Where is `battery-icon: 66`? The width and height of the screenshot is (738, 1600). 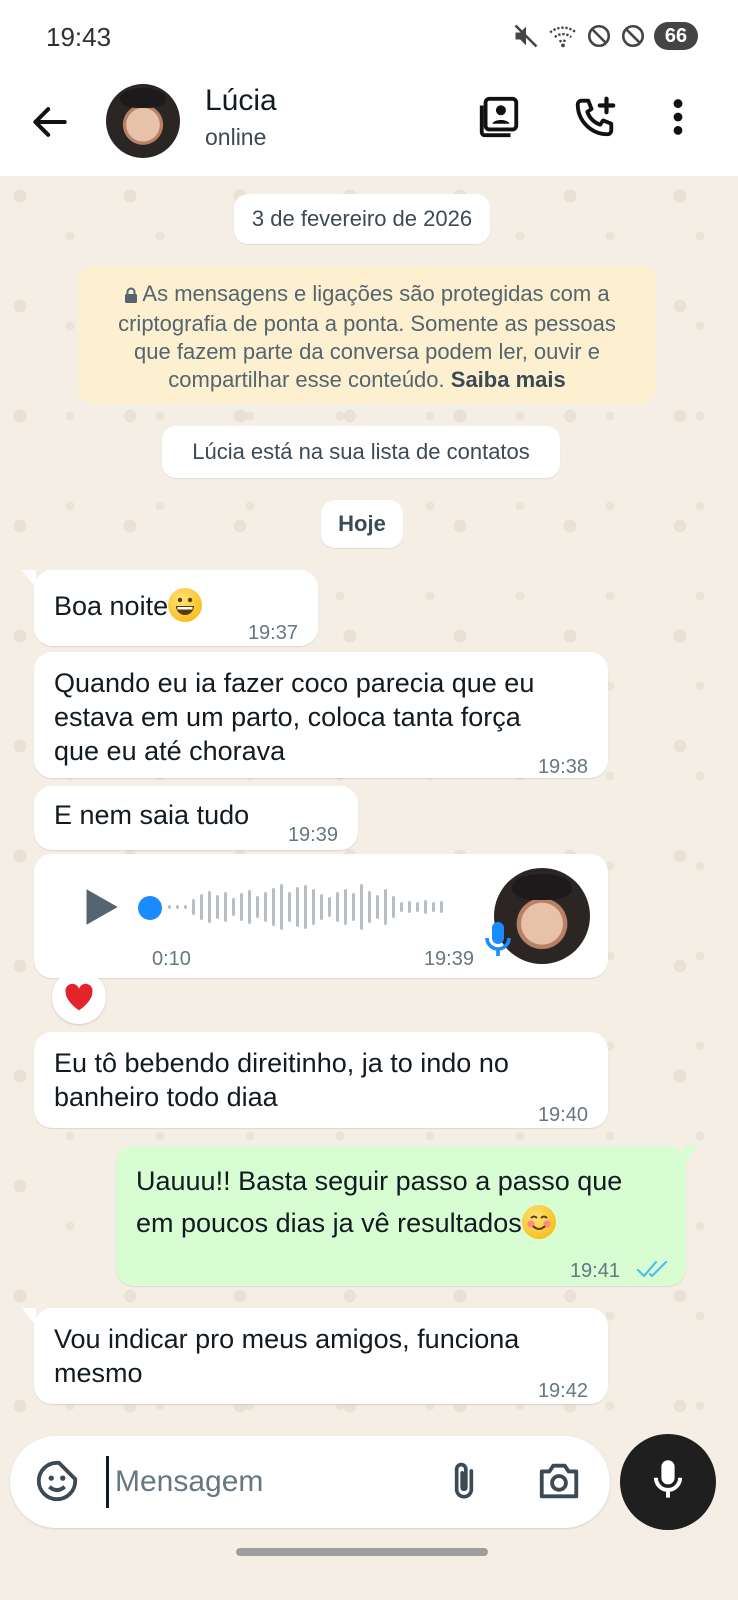
battery-icon: 66 is located at coordinates (676, 36).